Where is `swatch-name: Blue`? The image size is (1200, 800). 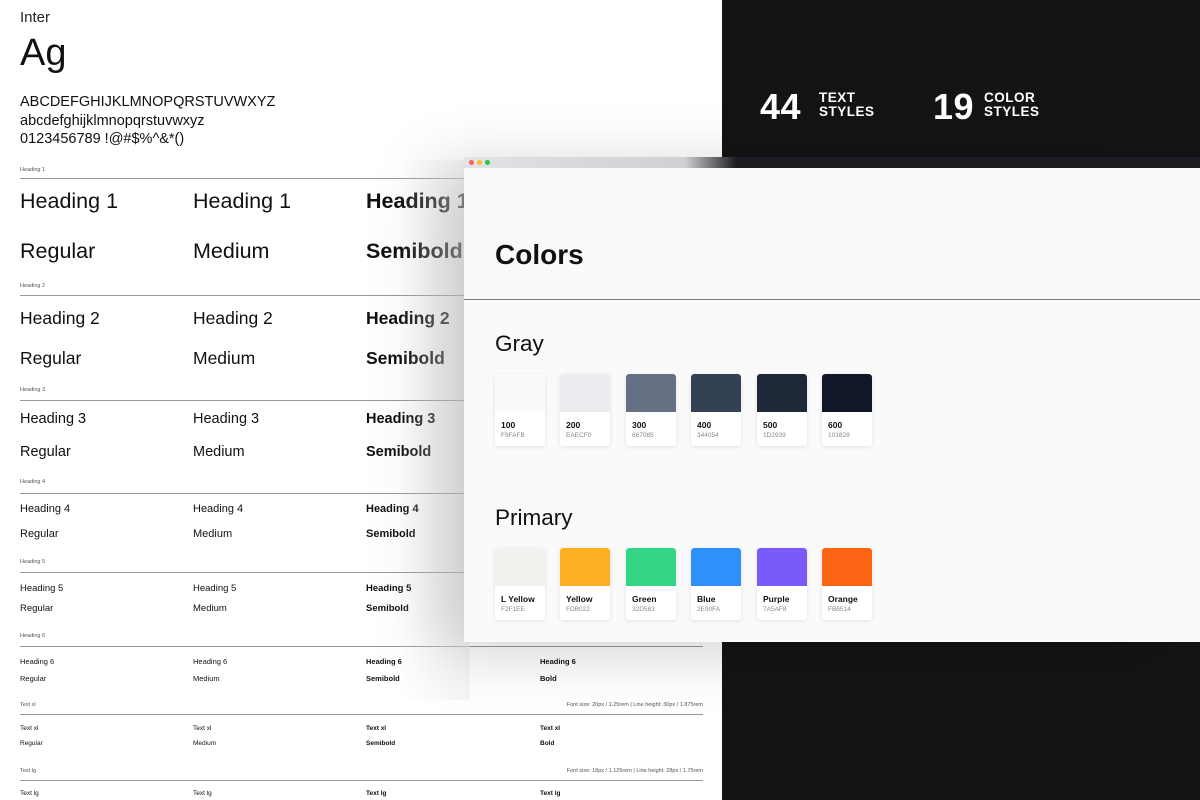 swatch-name: Blue is located at coordinates (706, 599).